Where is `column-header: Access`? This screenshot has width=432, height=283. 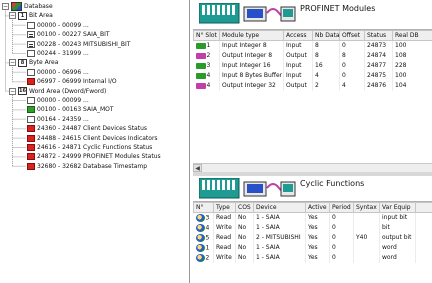
column-header: Access is located at coordinates (298, 35).